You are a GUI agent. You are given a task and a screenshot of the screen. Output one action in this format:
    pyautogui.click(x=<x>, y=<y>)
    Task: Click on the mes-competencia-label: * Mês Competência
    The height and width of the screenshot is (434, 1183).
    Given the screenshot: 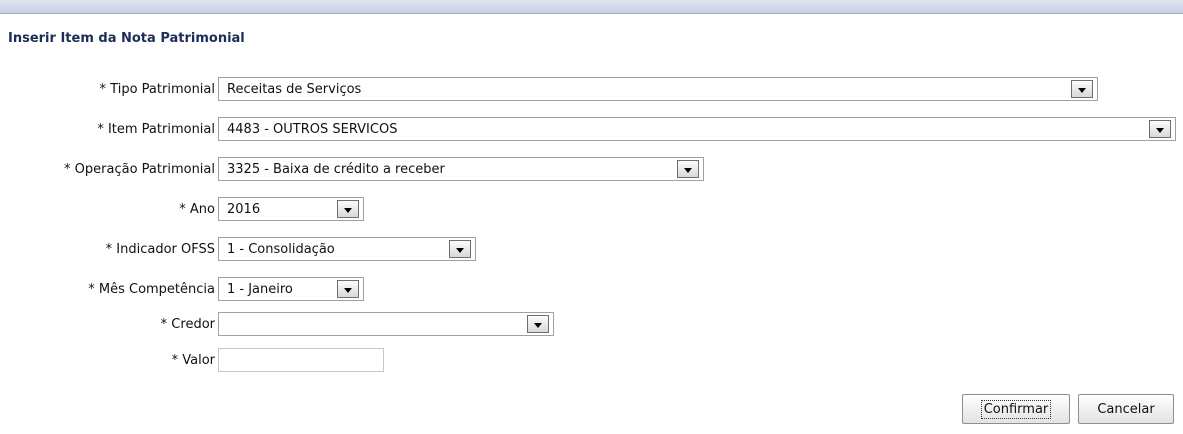 What is the action you would take?
    pyautogui.click(x=151, y=289)
    